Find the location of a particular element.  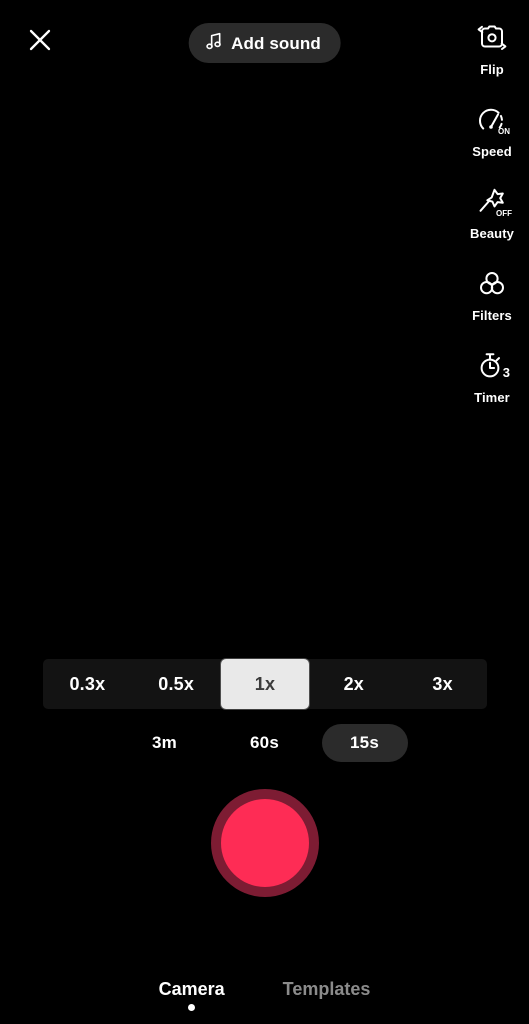

stopwatch-icon: 3 is located at coordinates (492, 366).